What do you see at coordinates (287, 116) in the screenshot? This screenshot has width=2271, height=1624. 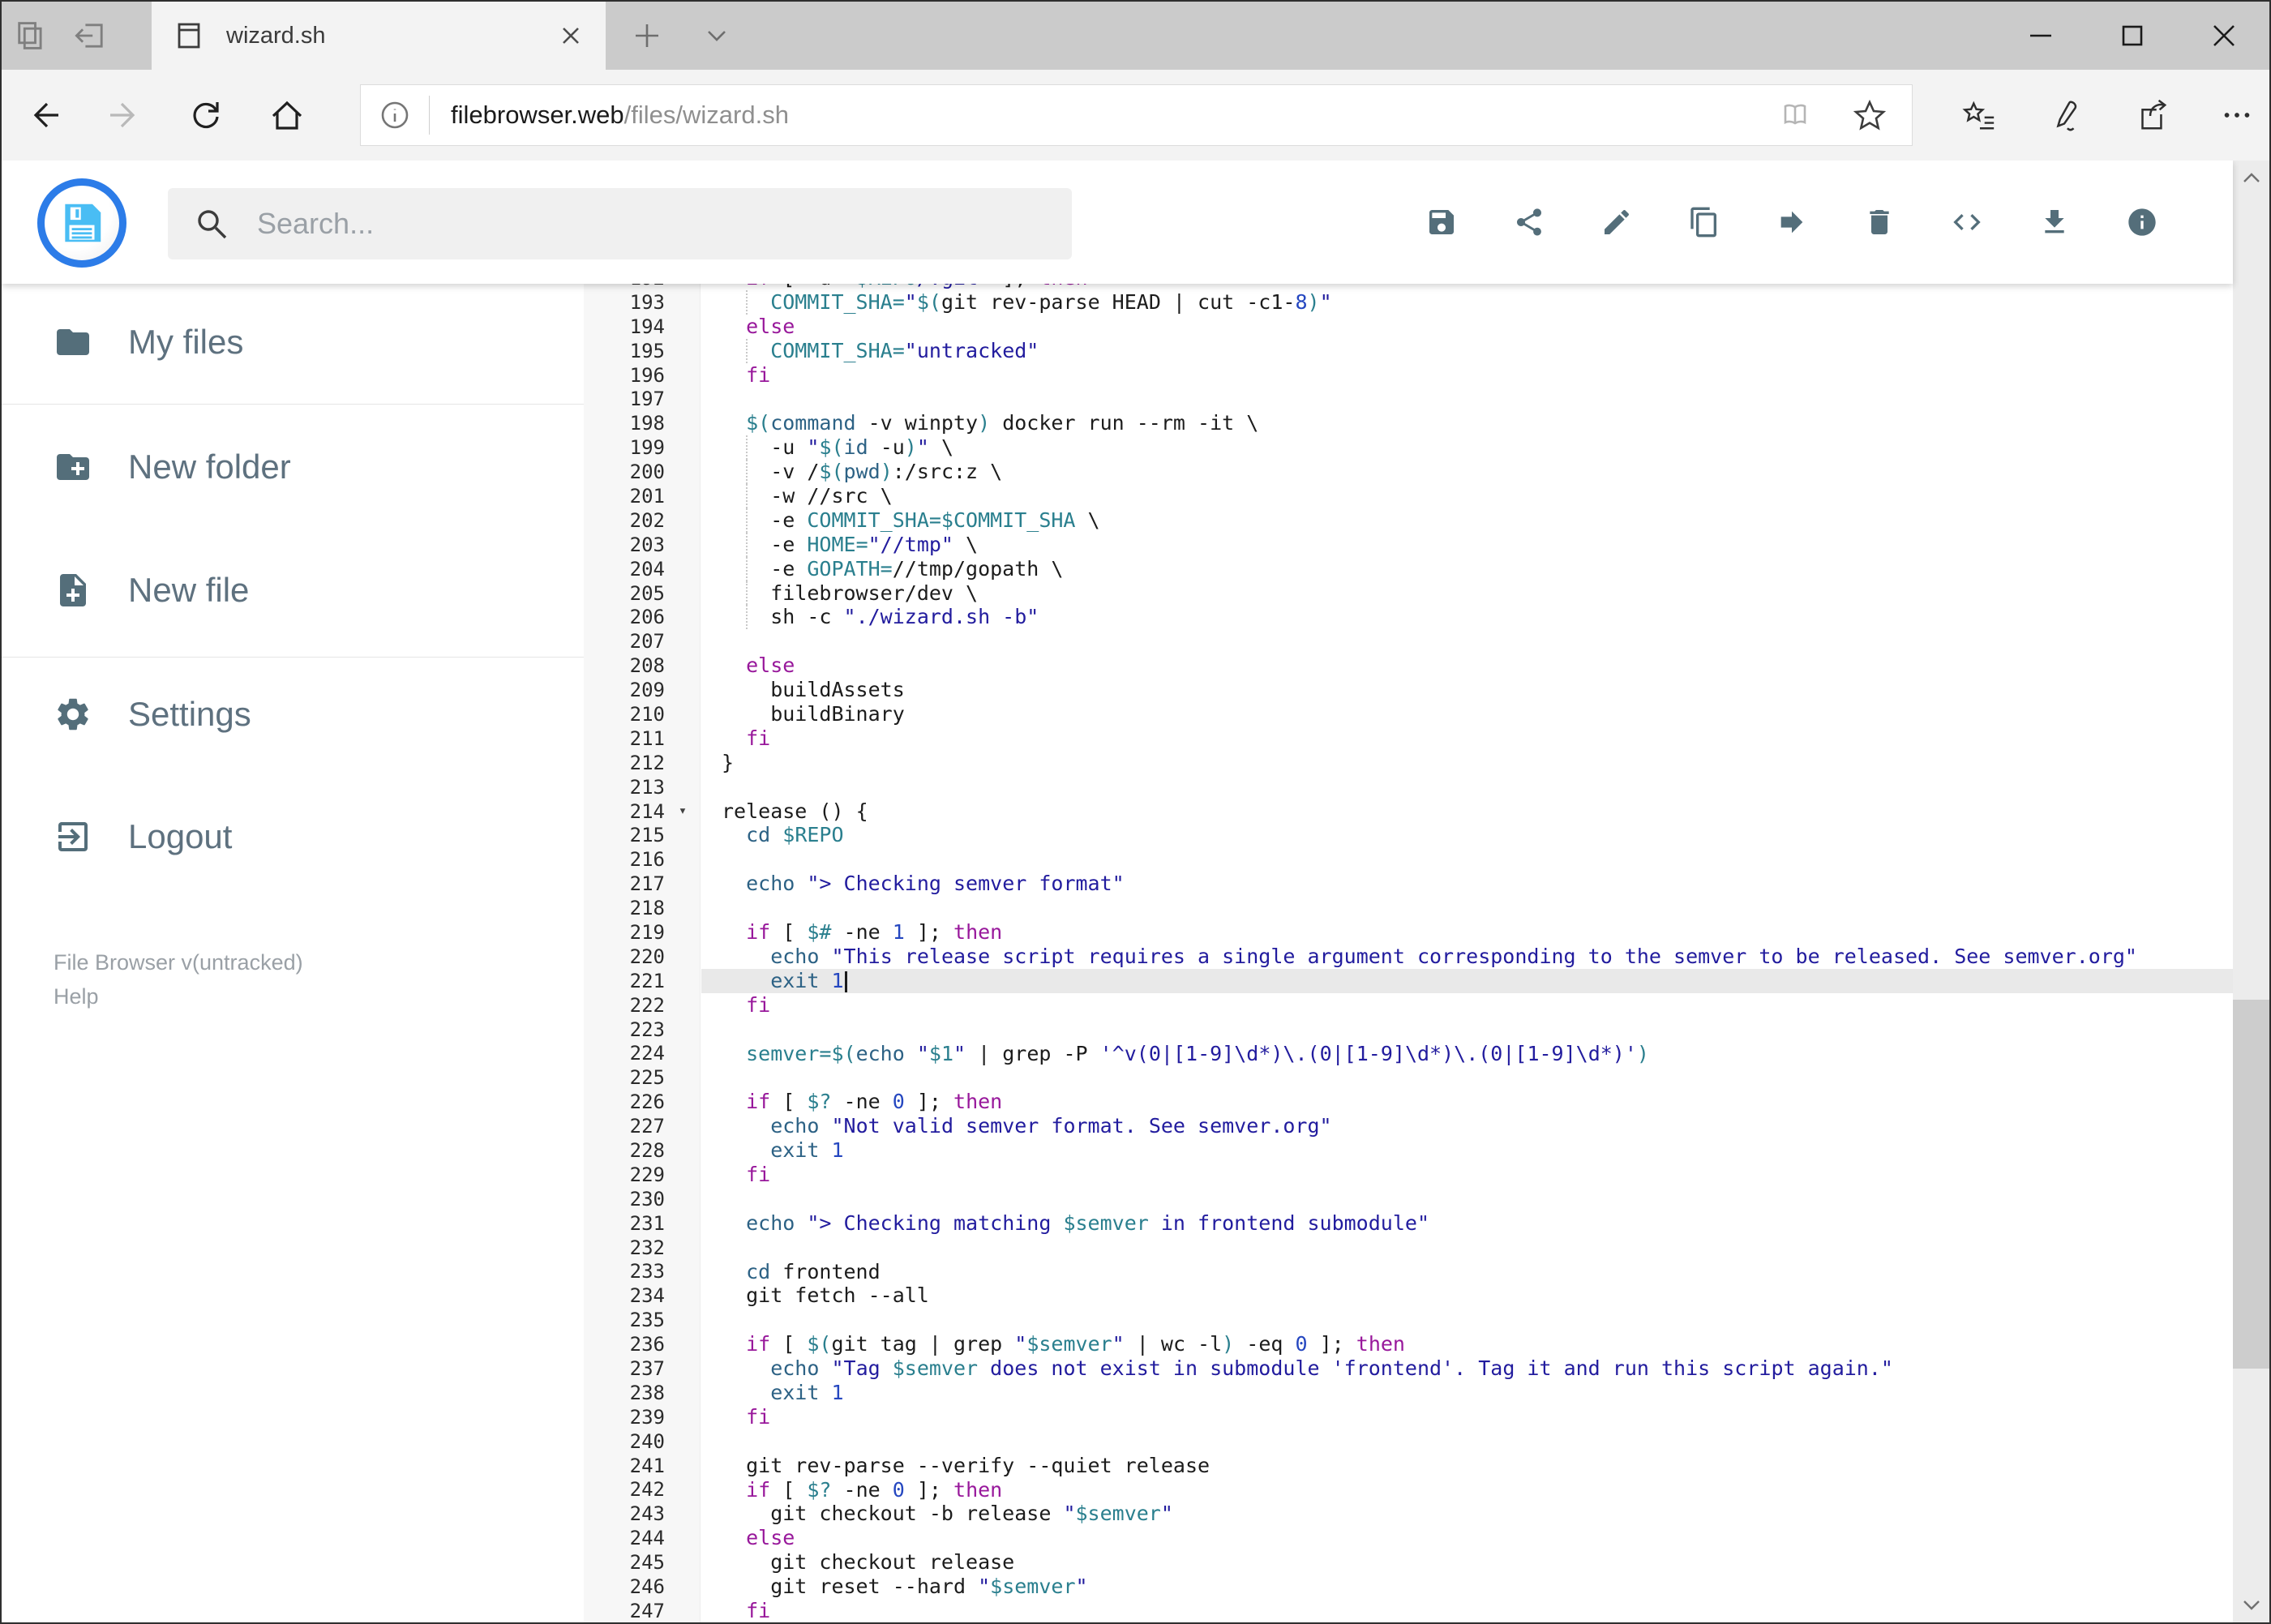 I see `home-button` at bounding box center [287, 116].